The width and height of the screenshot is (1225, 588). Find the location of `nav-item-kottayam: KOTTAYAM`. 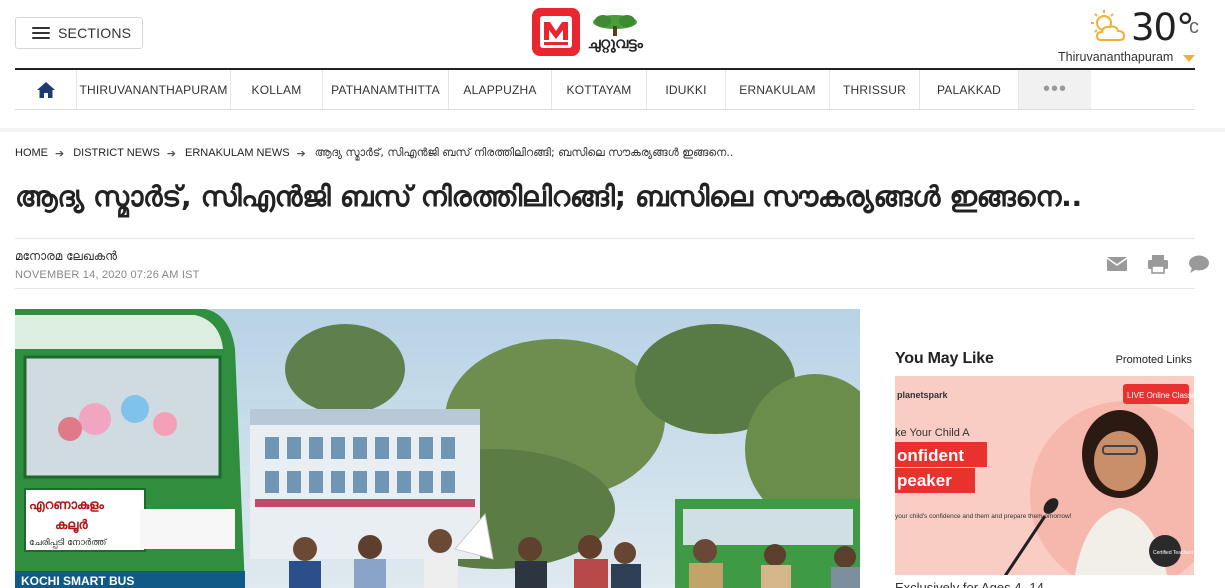

nav-item-kottayam: KOTTAYAM is located at coordinates (599, 89).